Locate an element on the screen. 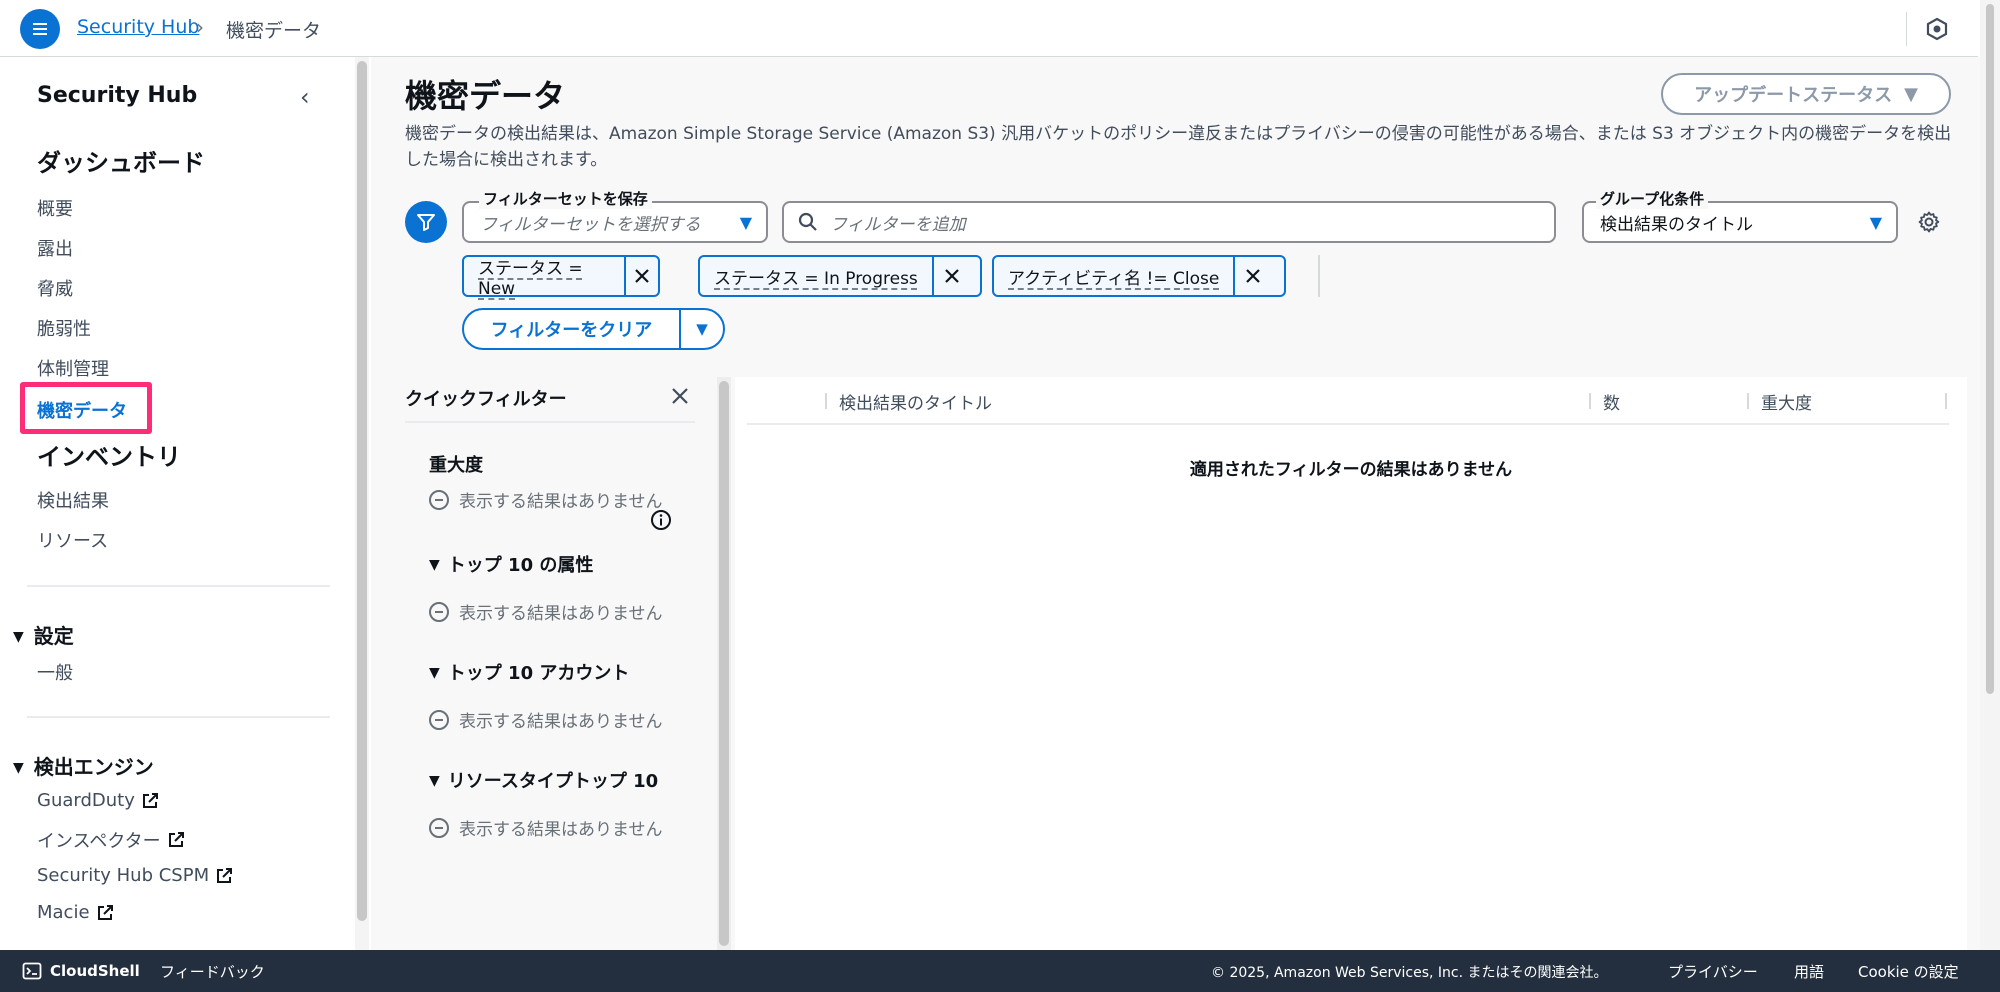  feedback-link: フィードバック is located at coordinates (212, 971).